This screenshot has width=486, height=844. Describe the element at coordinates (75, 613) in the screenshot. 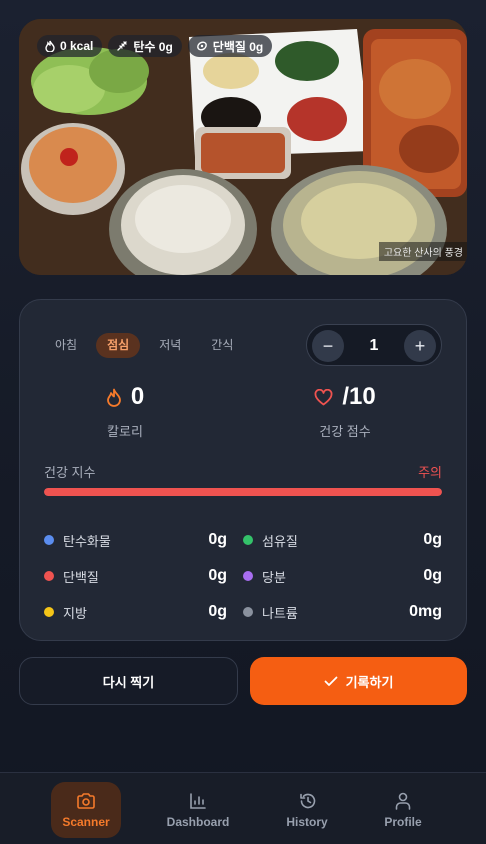

I see `nutrient-name: 지방` at that location.